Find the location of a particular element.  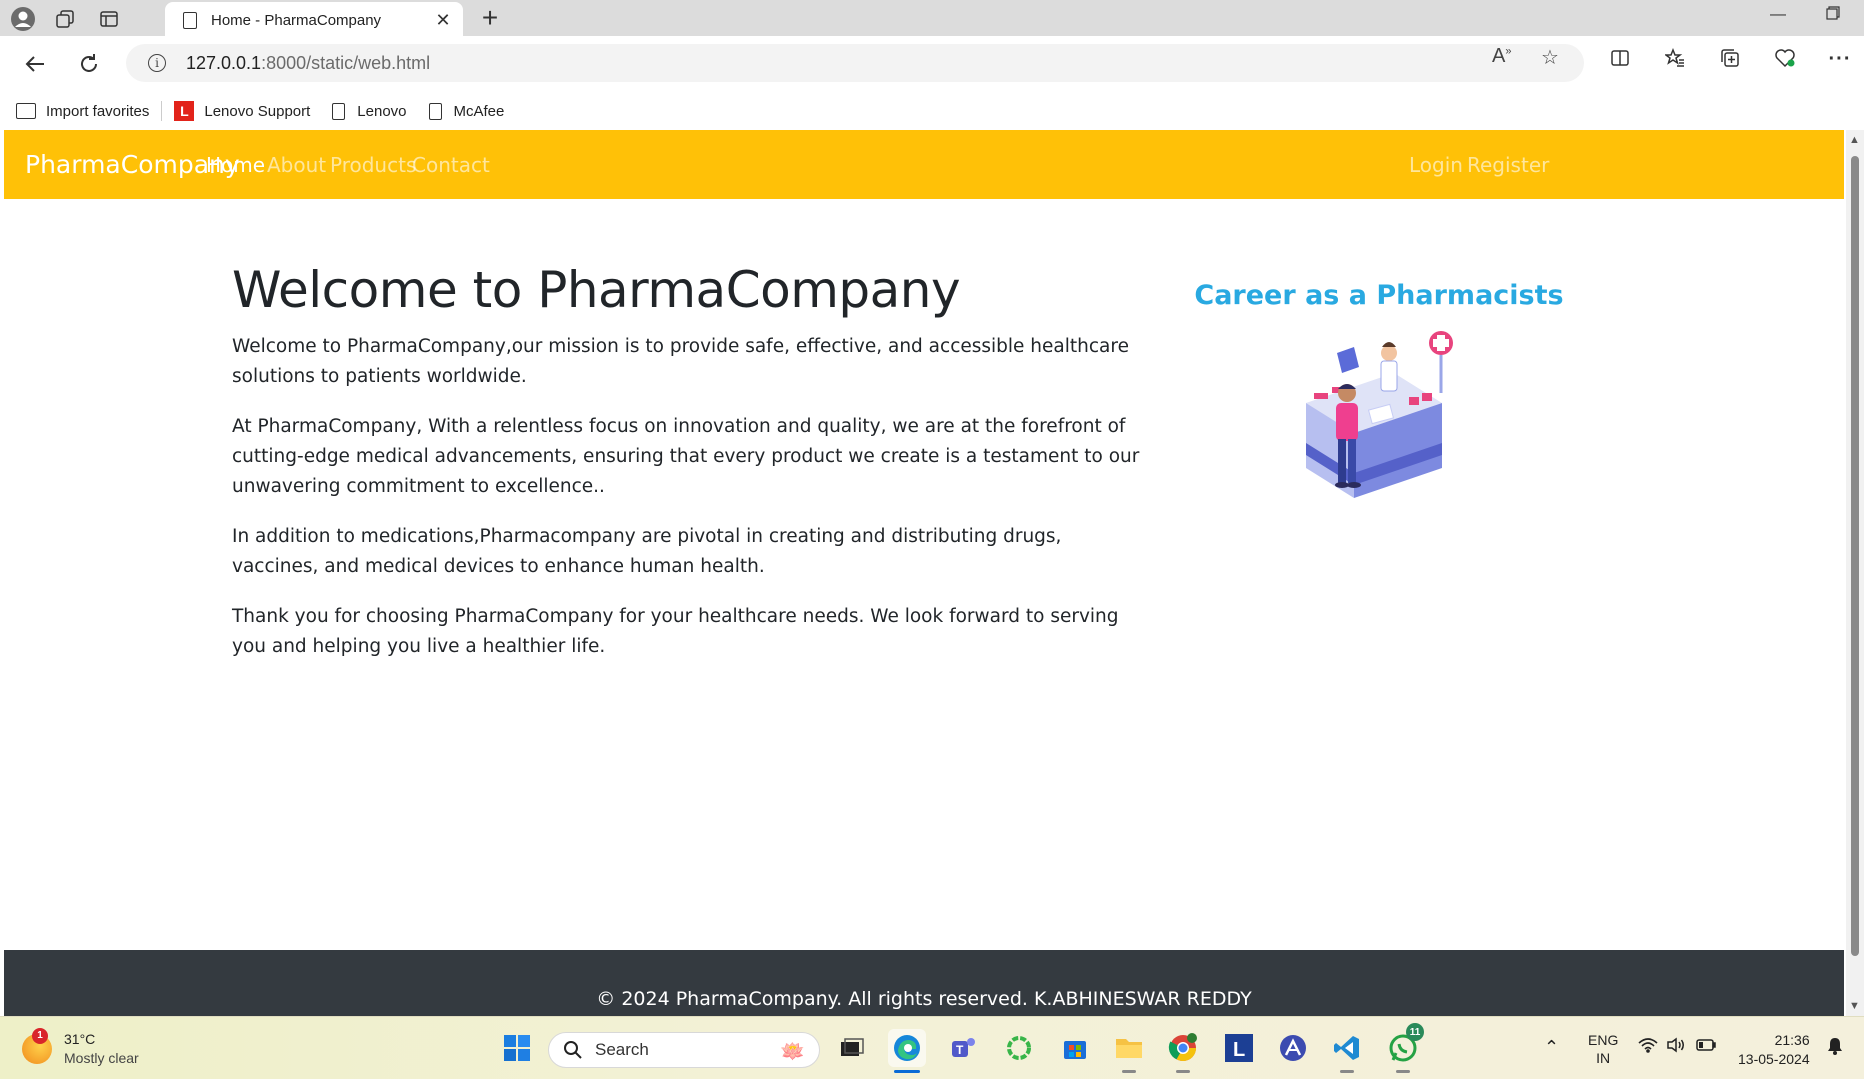

maximize-icon is located at coordinates (1833, 15).